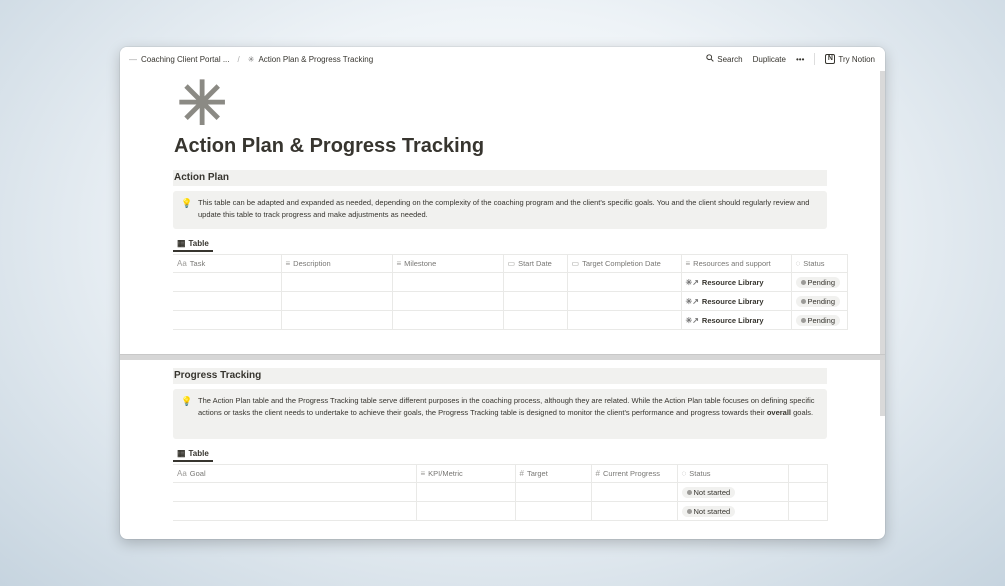  I want to click on status-label: Not started, so click(712, 511).